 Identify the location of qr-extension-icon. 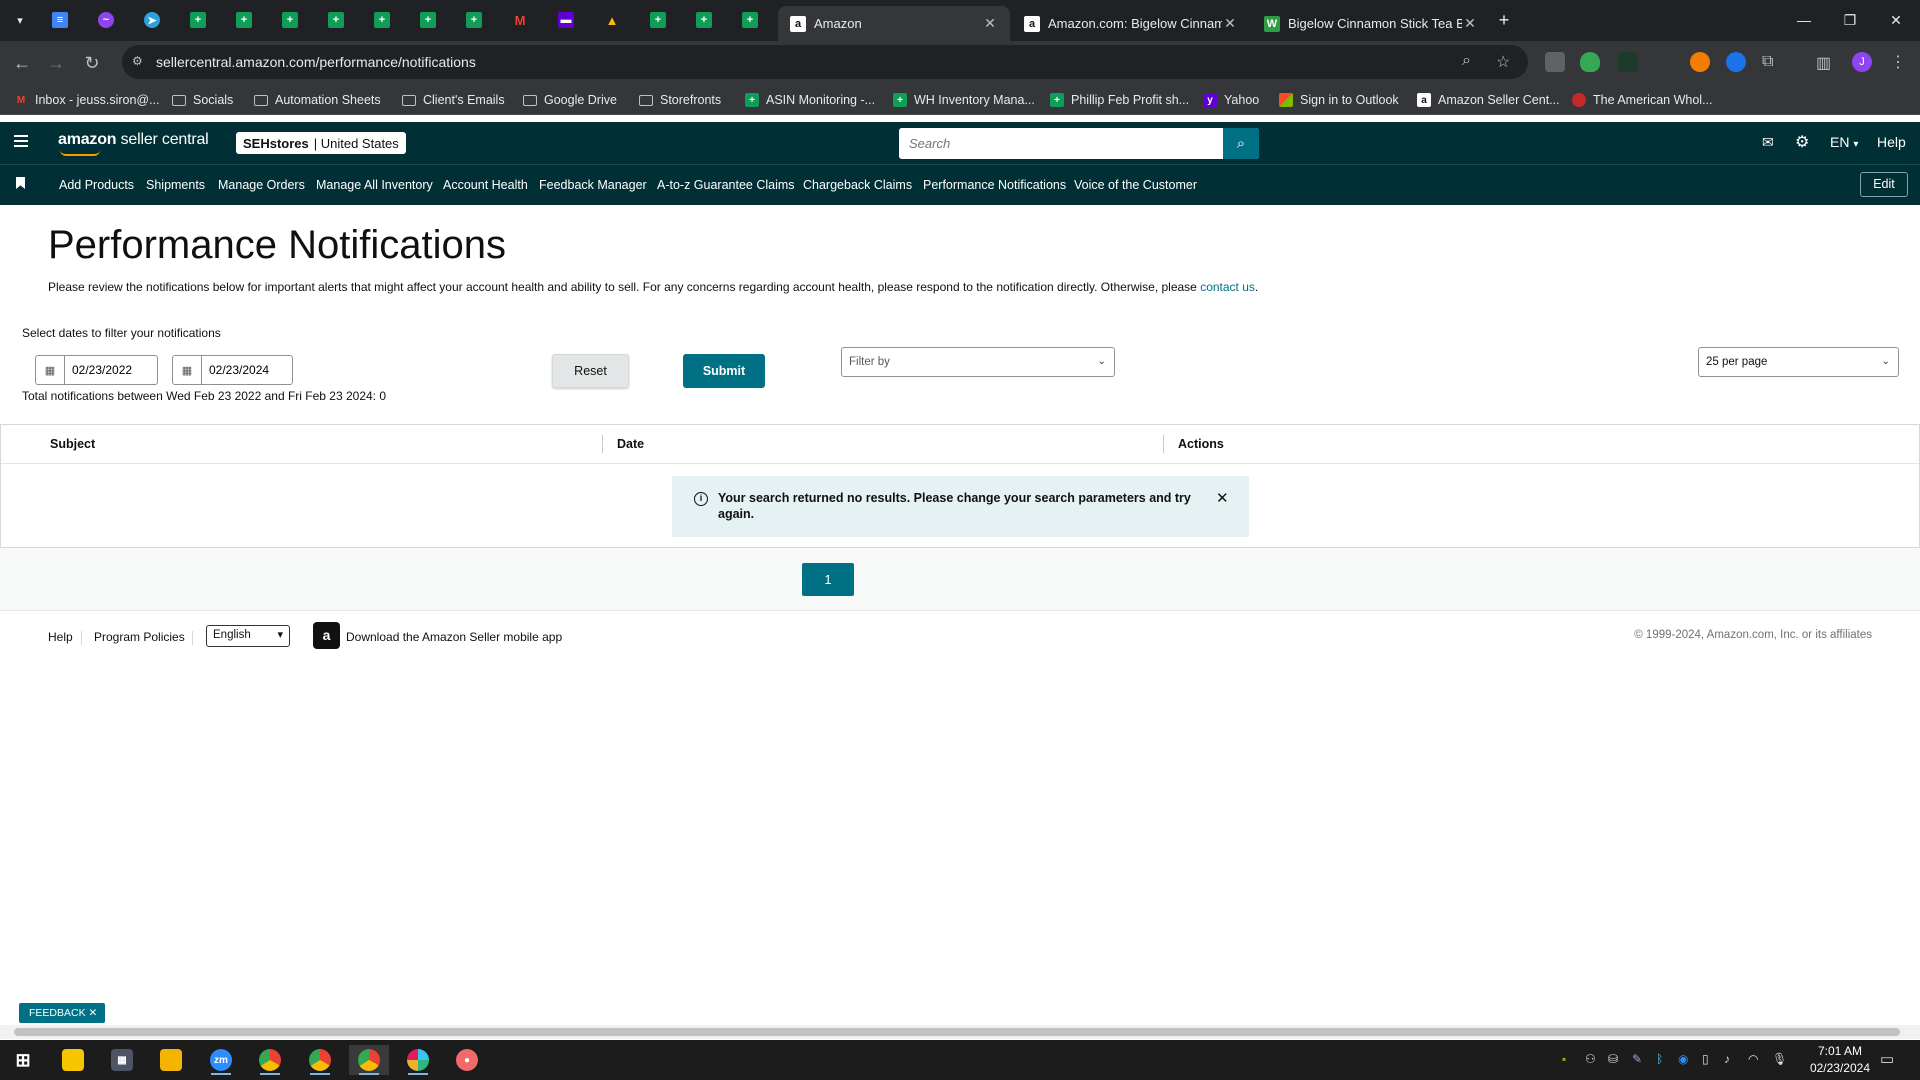
(1555, 62).